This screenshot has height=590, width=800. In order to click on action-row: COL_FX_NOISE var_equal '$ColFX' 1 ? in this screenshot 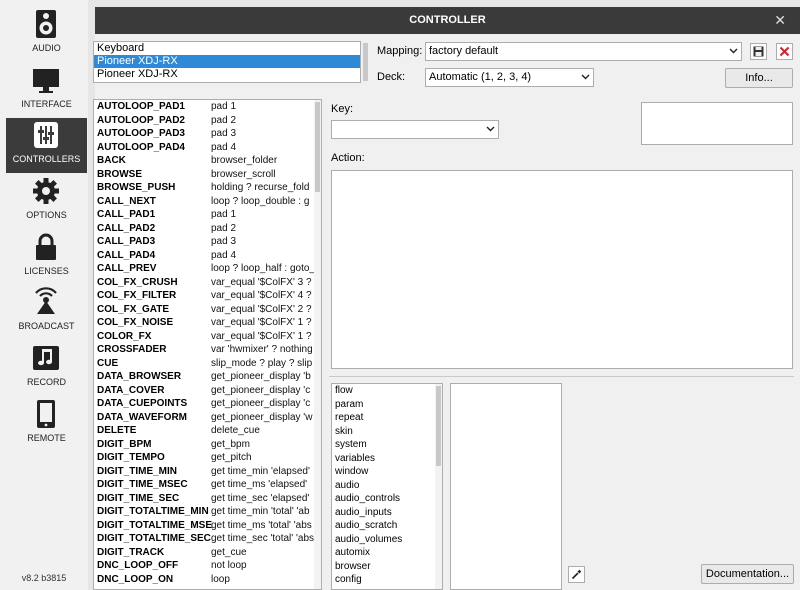, I will do `click(207, 323)`.